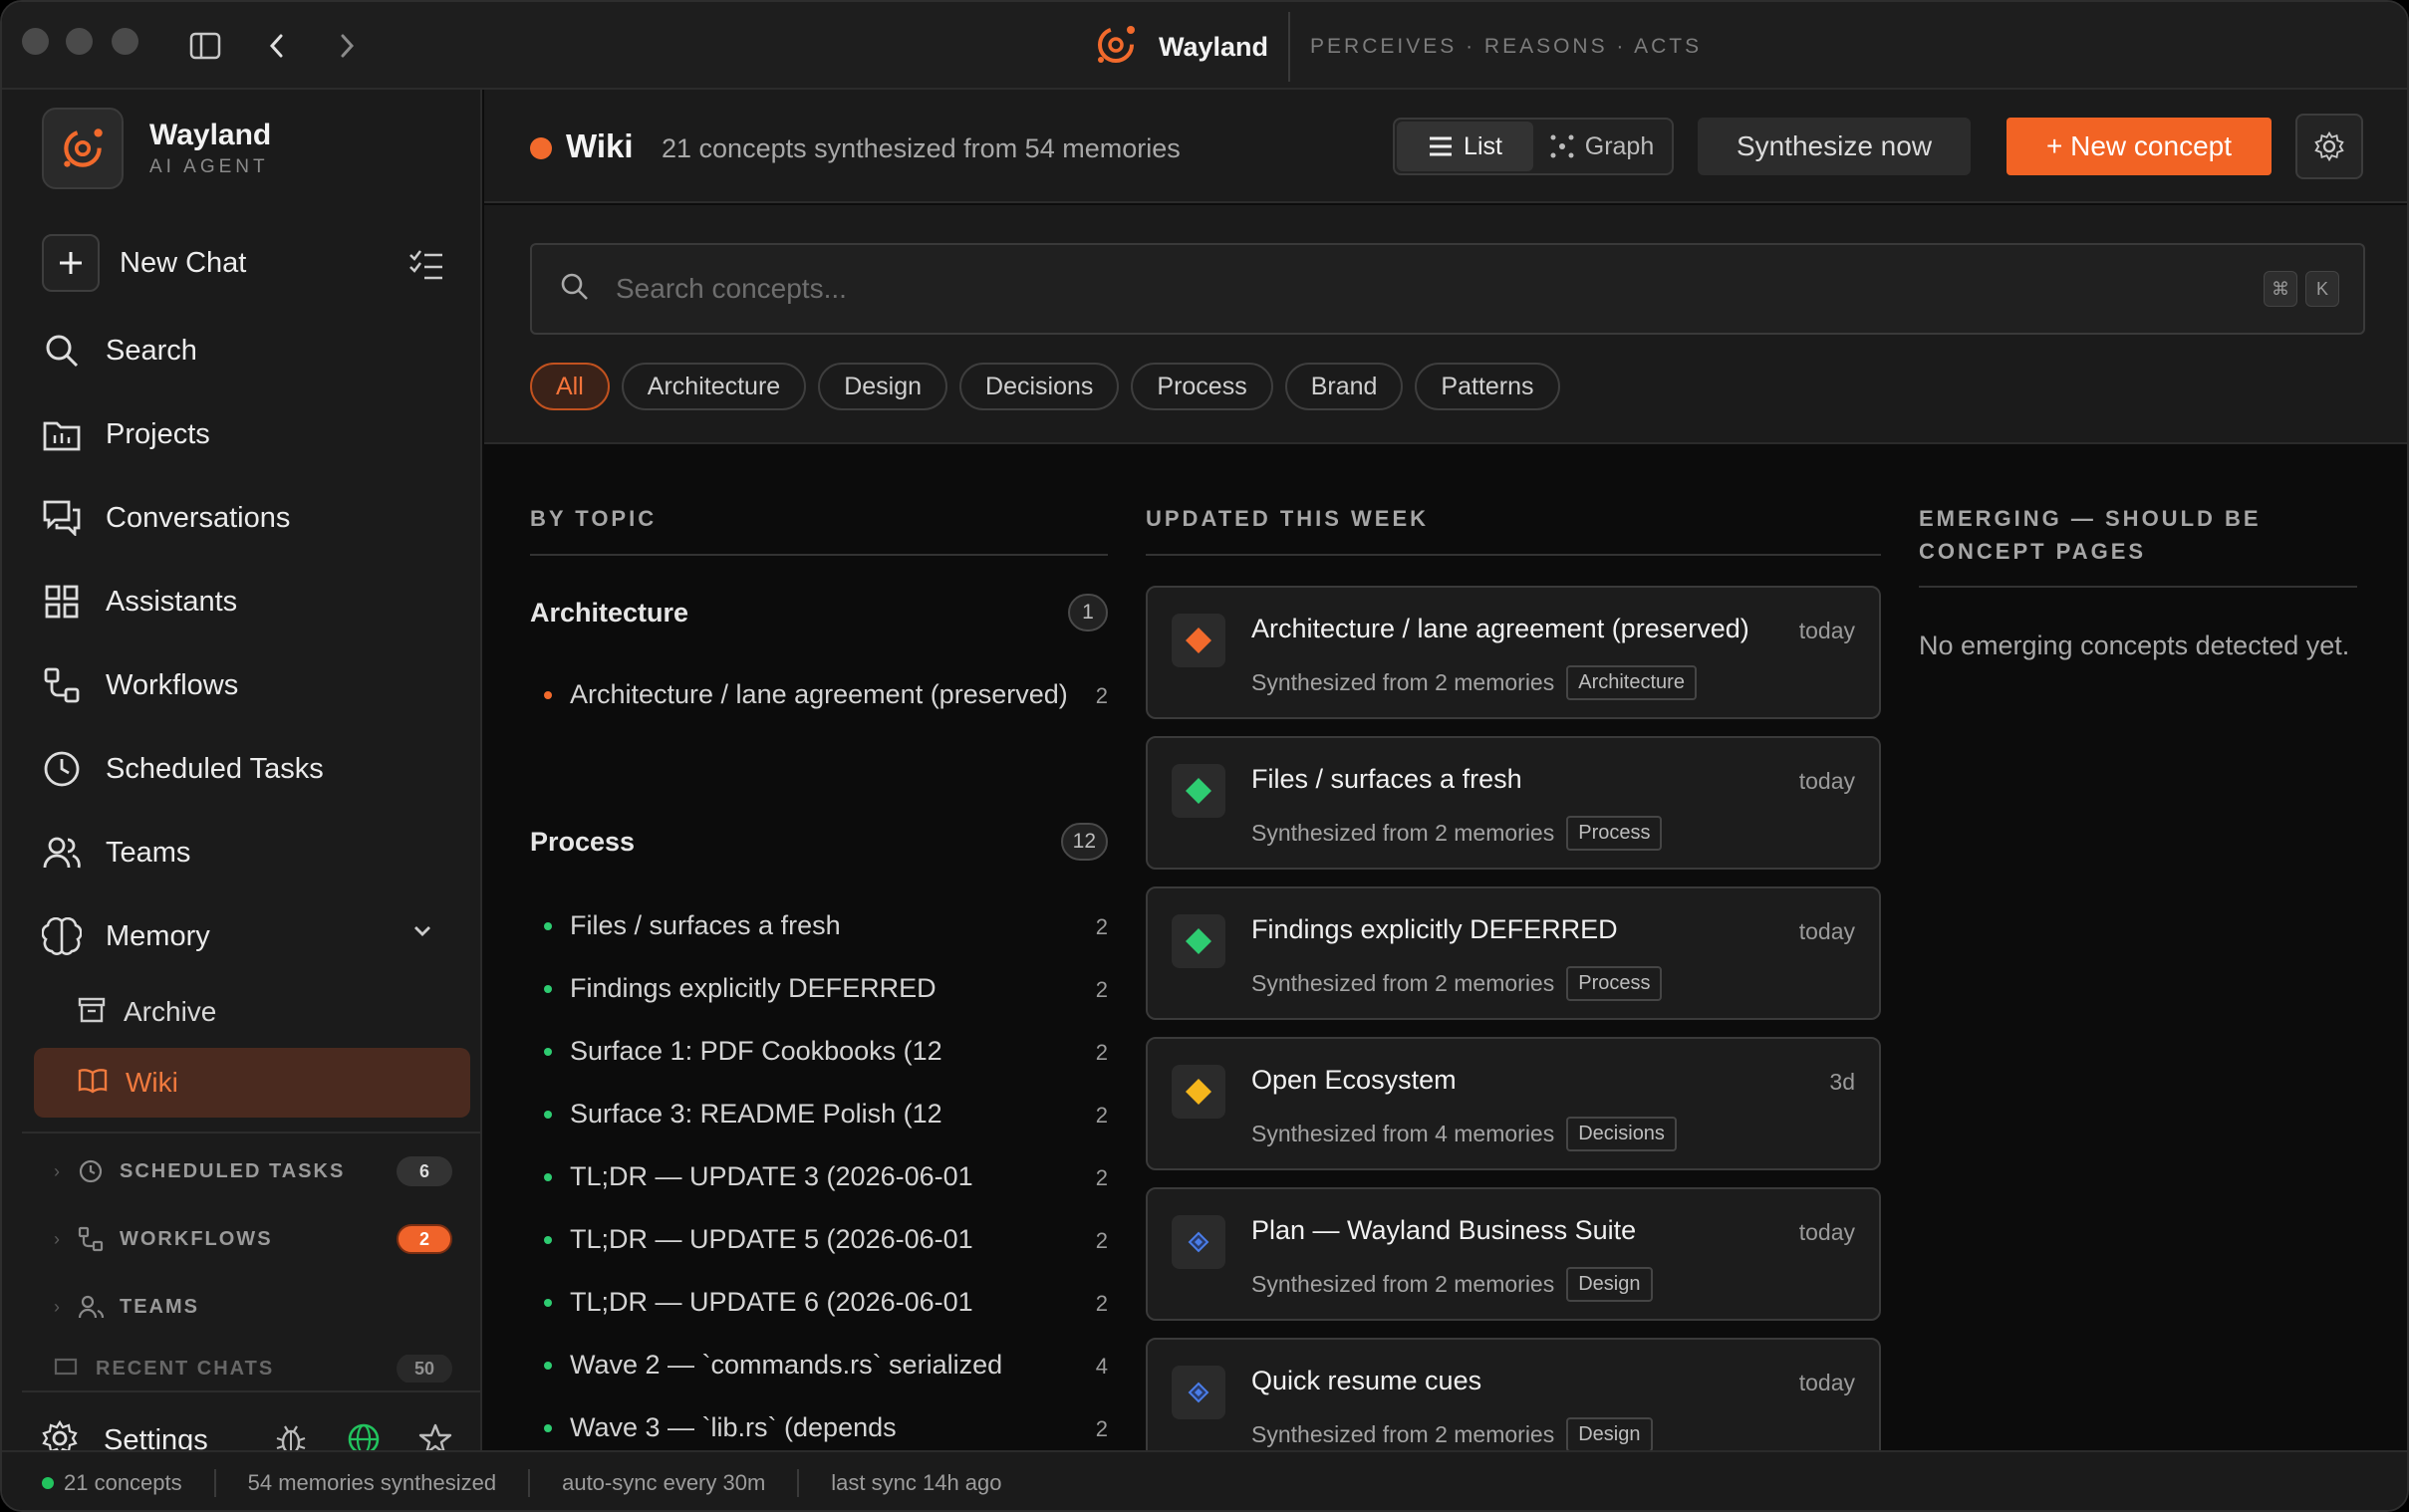  Describe the element at coordinates (771, 1239) in the screenshot. I see `topic-item-title: TL;DR — UPDATE 5 (2026-06-01` at that location.